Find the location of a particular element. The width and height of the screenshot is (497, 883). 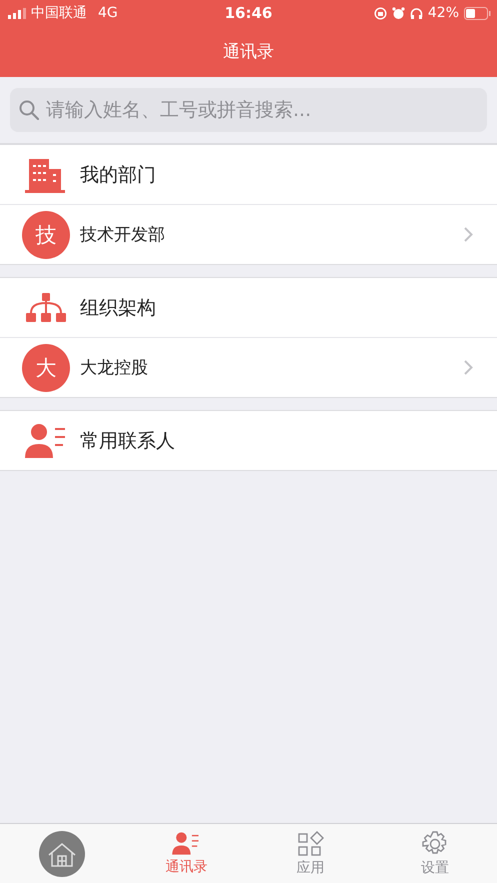

list-item: 技 技术开发部 is located at coordinates (248, 234).